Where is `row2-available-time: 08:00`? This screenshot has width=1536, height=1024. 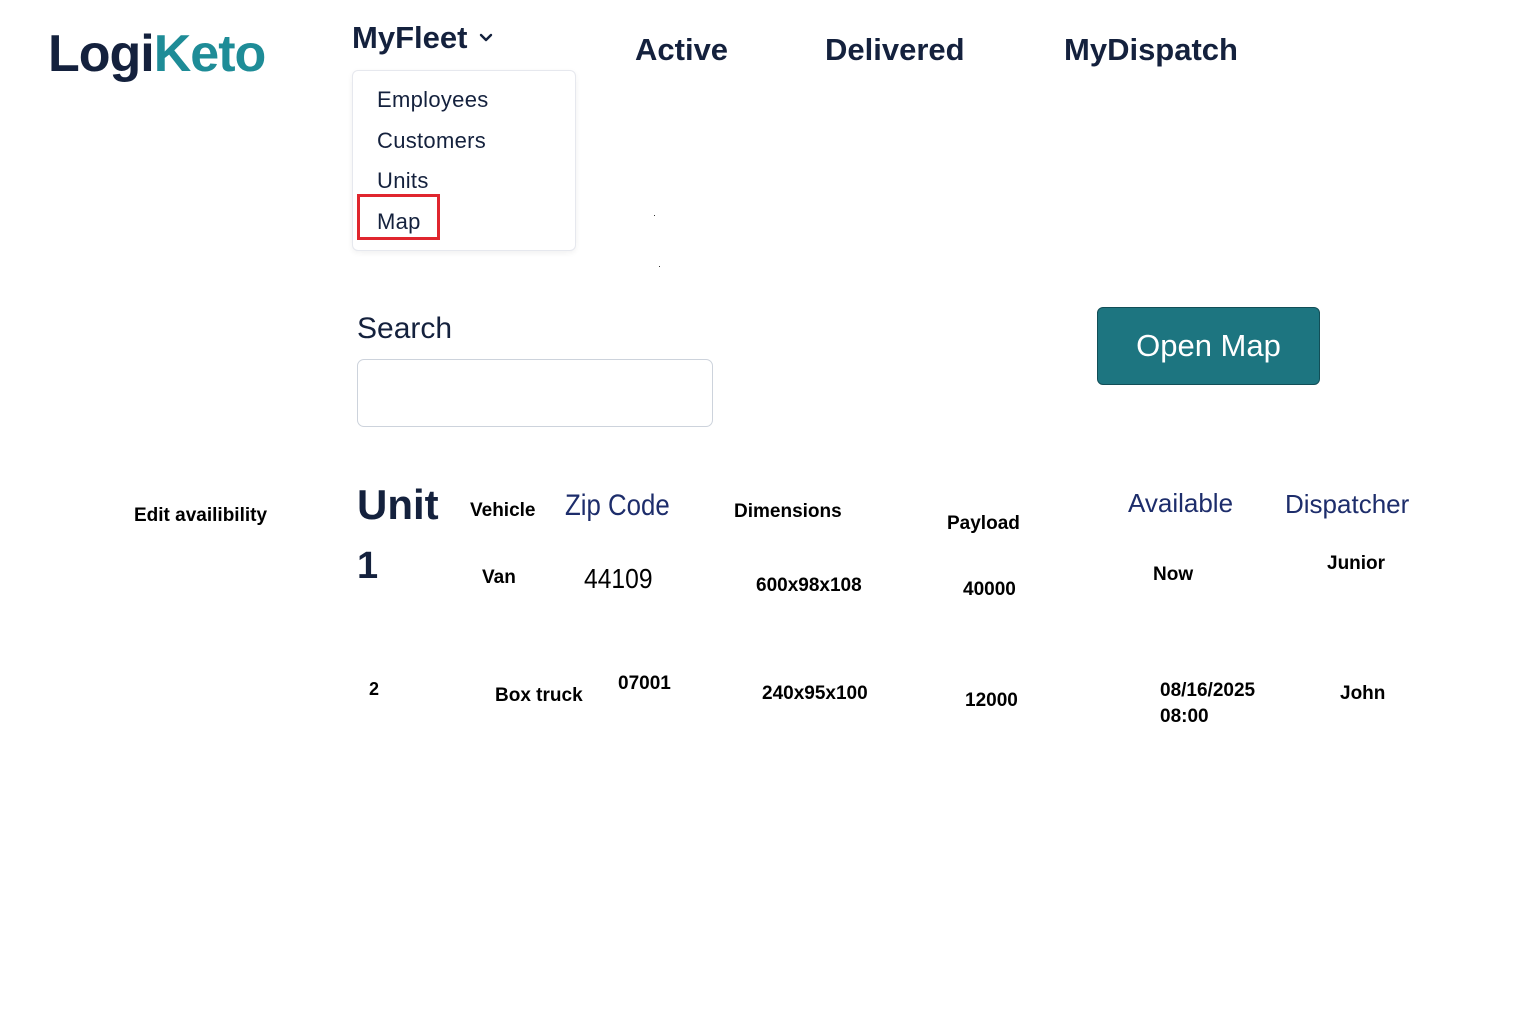 row2-available-time: 08:00 is located at coordinates (1184, 716).